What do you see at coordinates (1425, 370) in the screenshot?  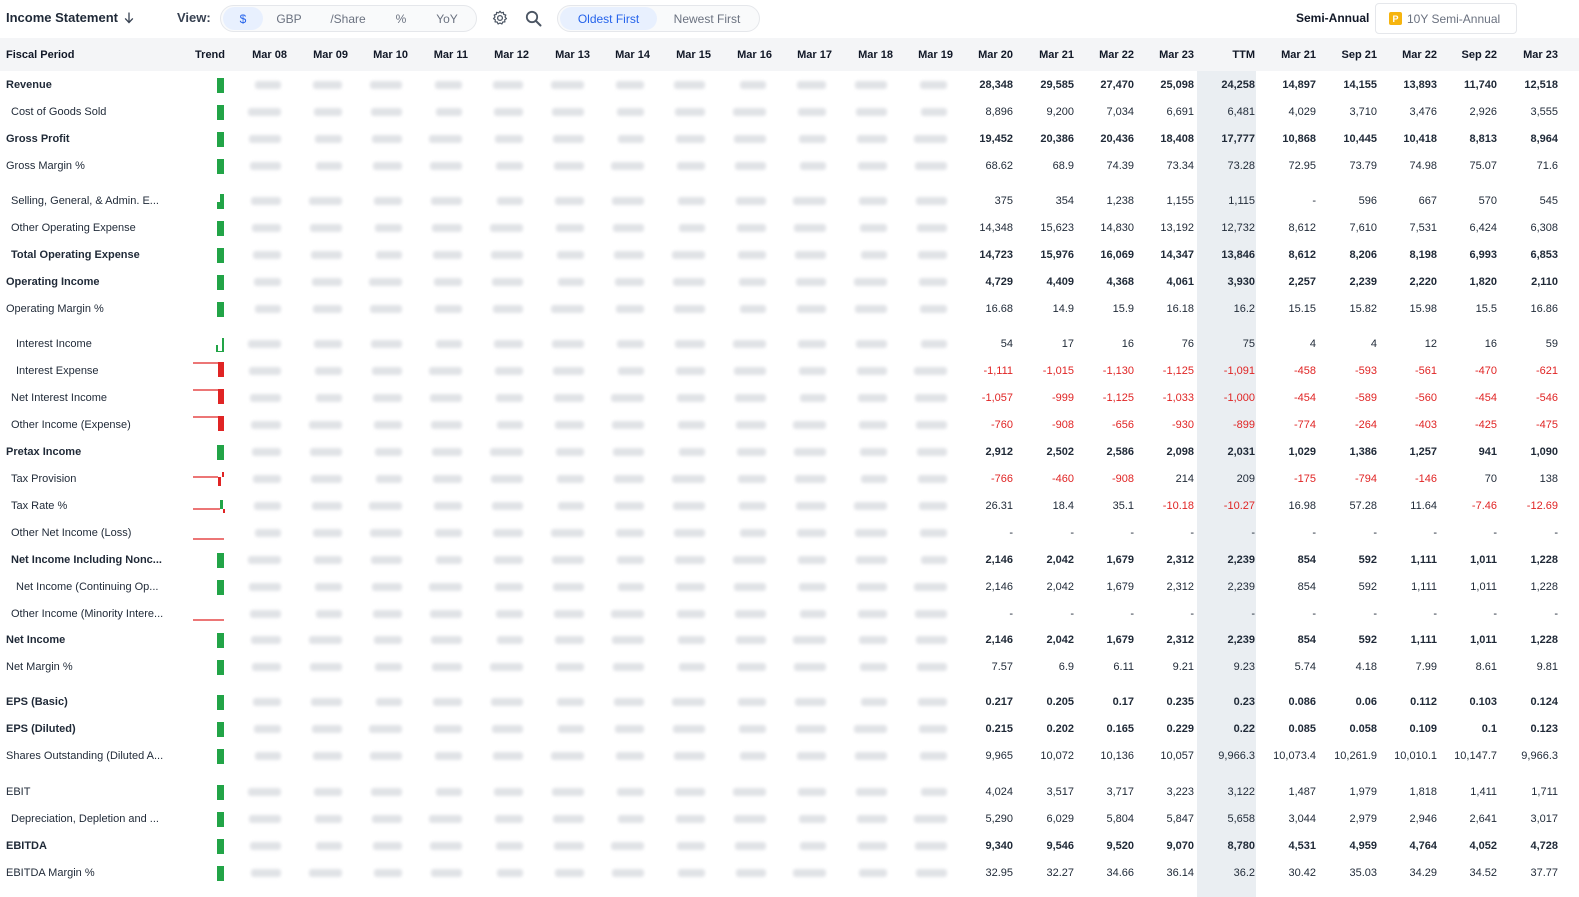 I see `value-cell: -561` at bounding box center [1425, 370].